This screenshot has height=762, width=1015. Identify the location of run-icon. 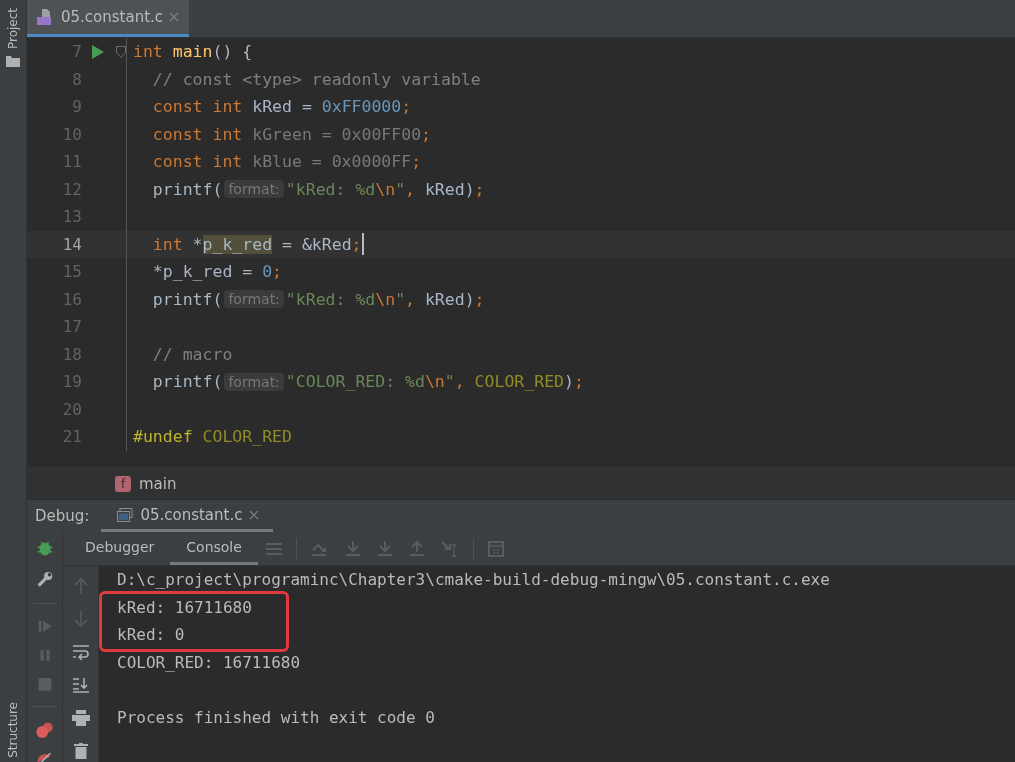
(98, 51).